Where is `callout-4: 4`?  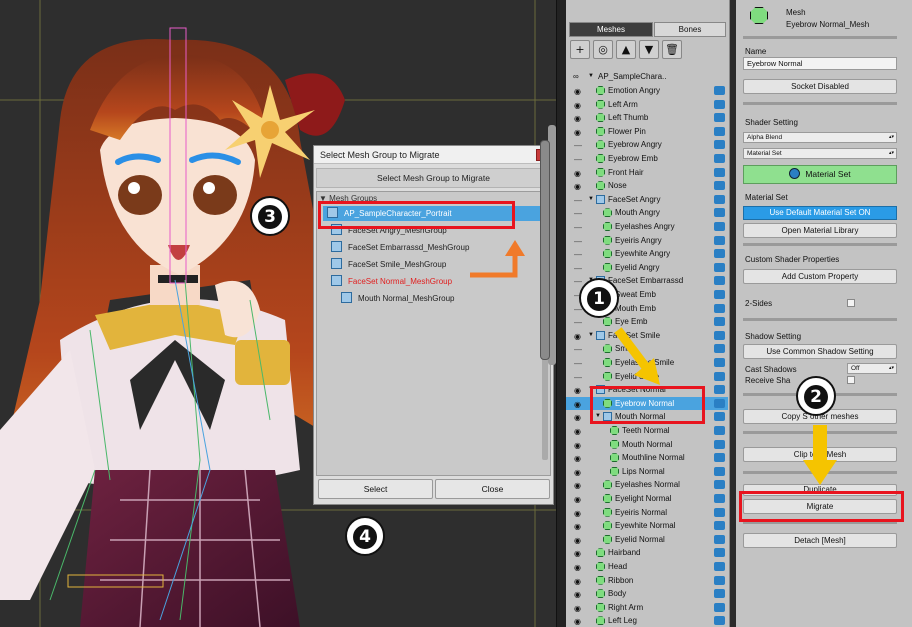
callout-4: 4 is located at coordinates (365, 536).